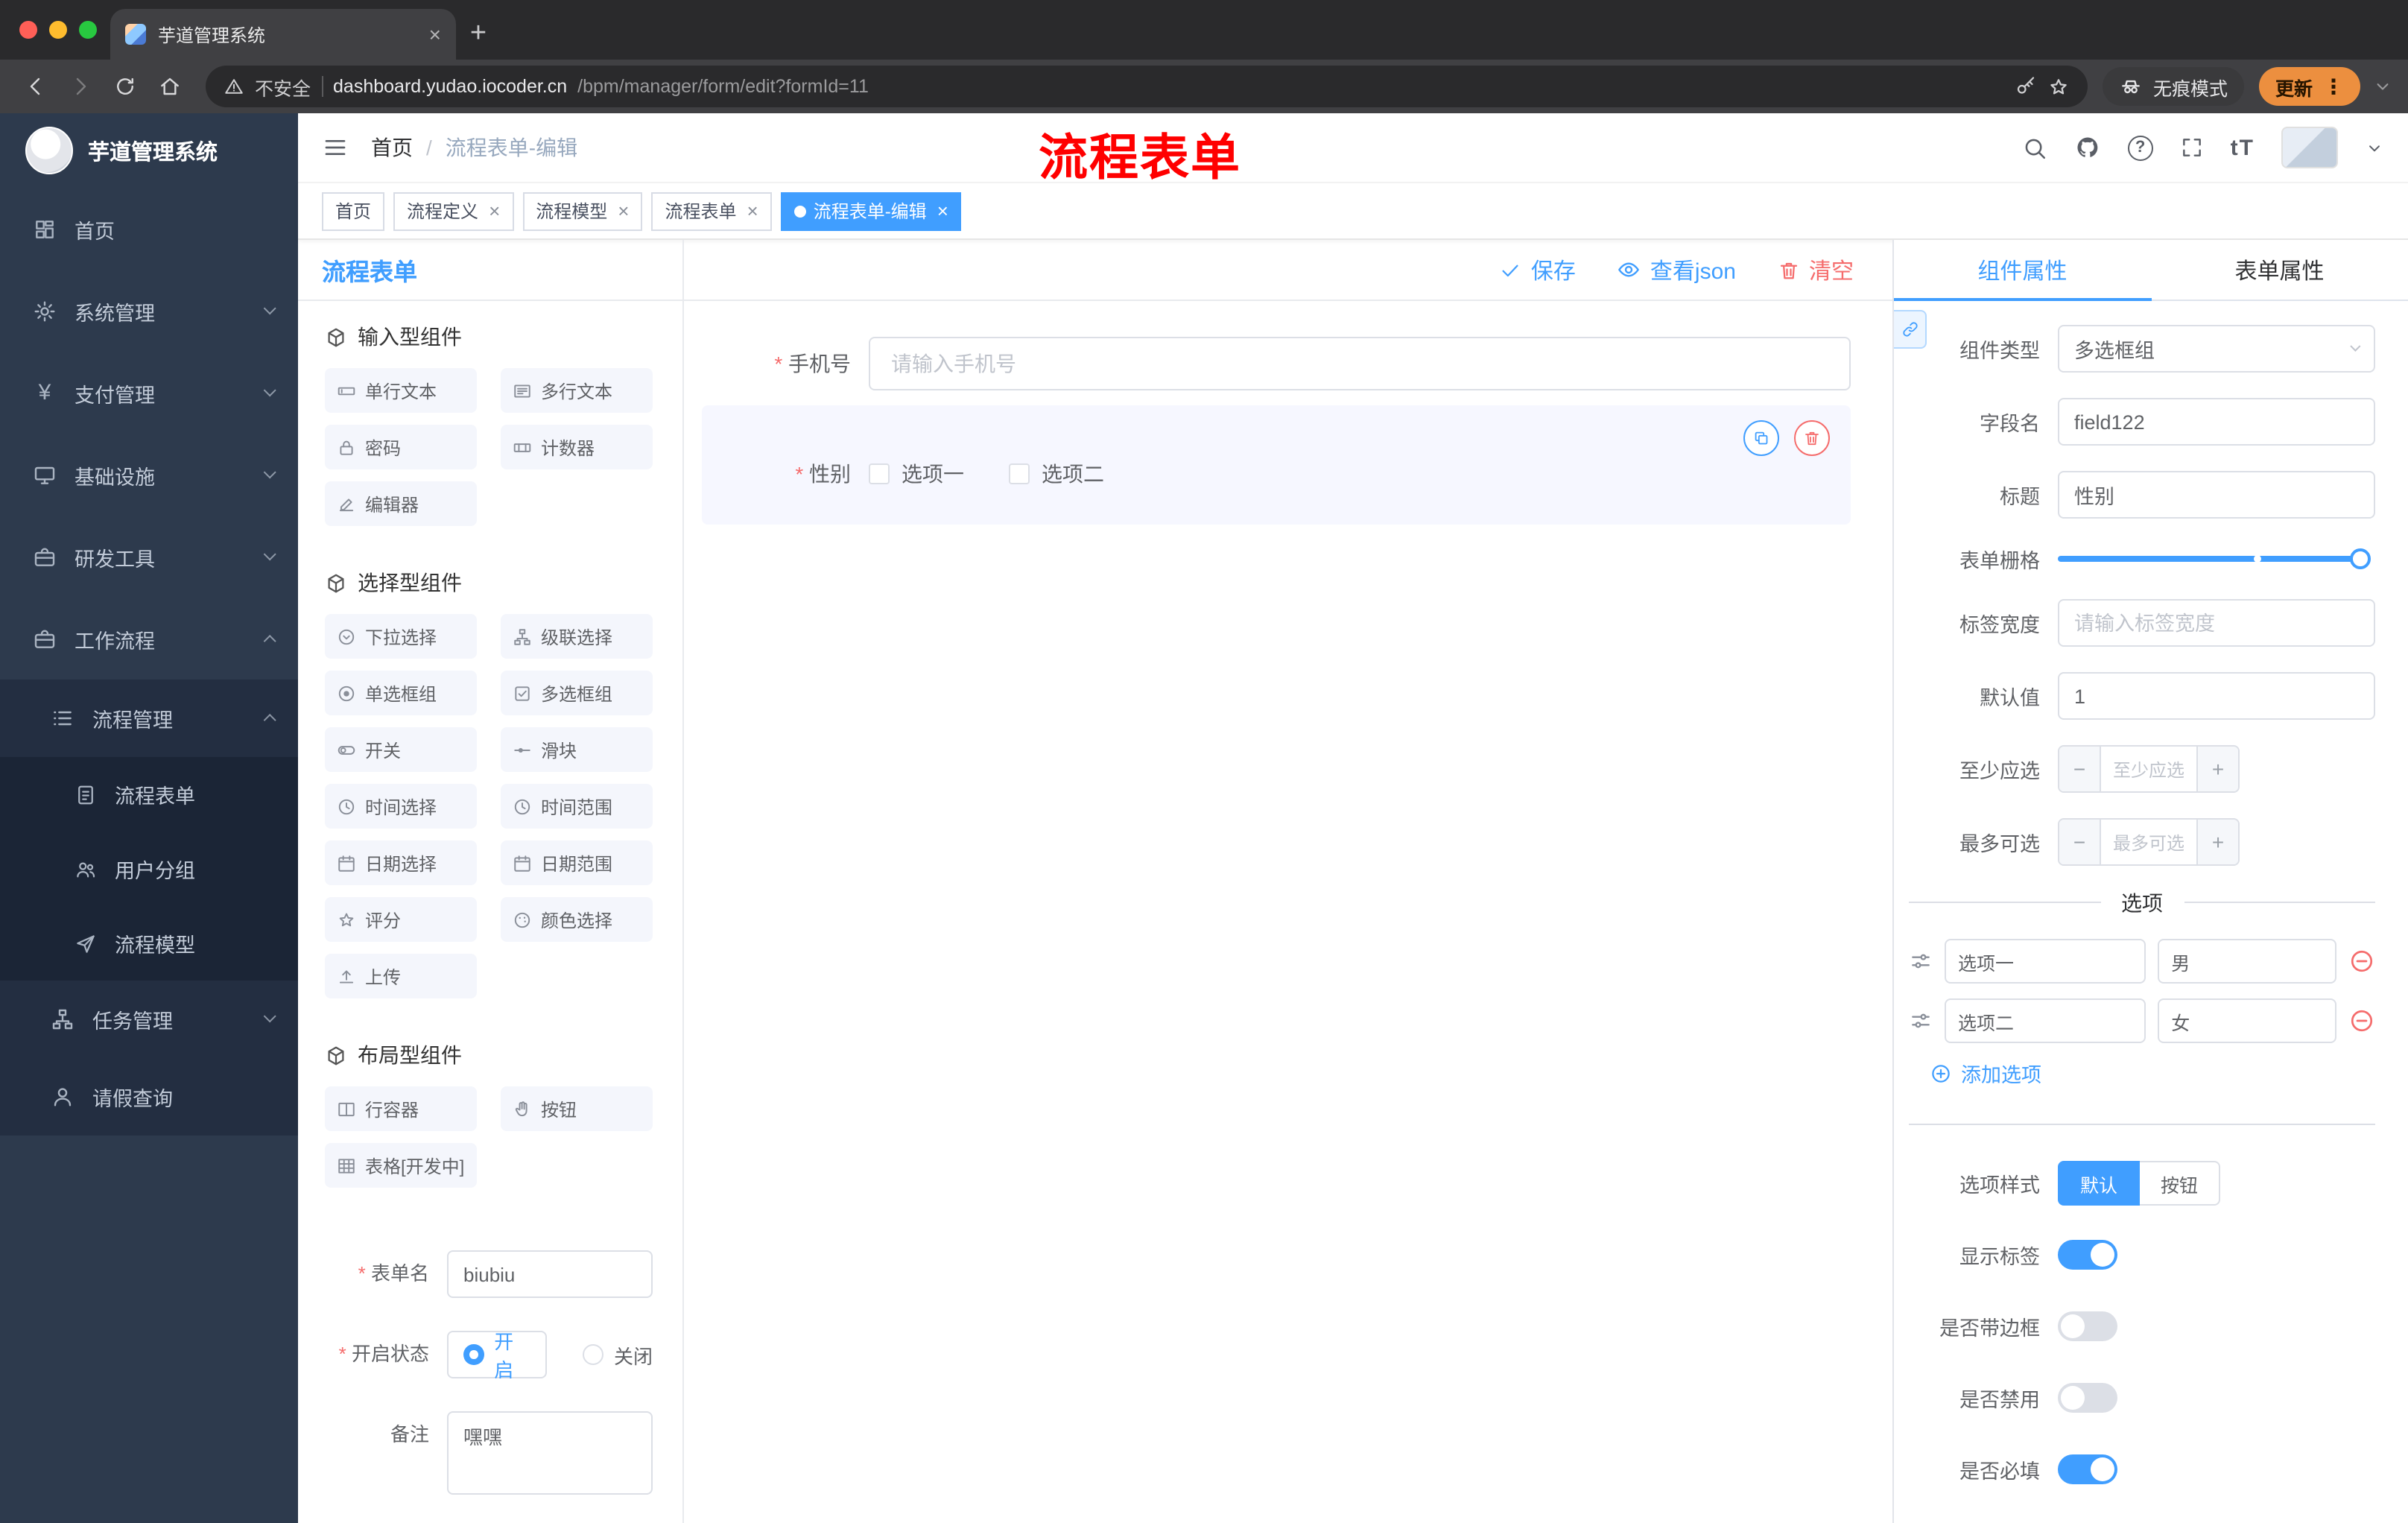 This screenshot has height=1523, width=2408. Describe the element at coordinates (2309, 147) in the screenshot. I see `user-avatar` at that location.